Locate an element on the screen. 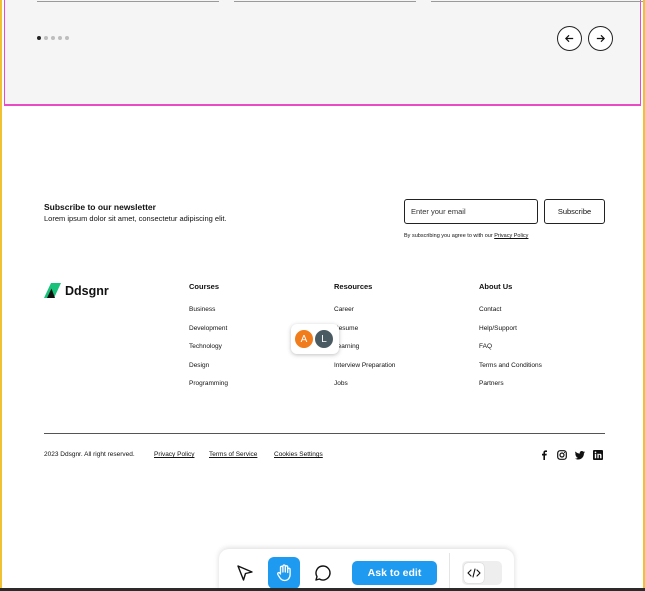 The width and height of the screenshot is (645, 591). carousel-dots is located at coordinates (53, 38).